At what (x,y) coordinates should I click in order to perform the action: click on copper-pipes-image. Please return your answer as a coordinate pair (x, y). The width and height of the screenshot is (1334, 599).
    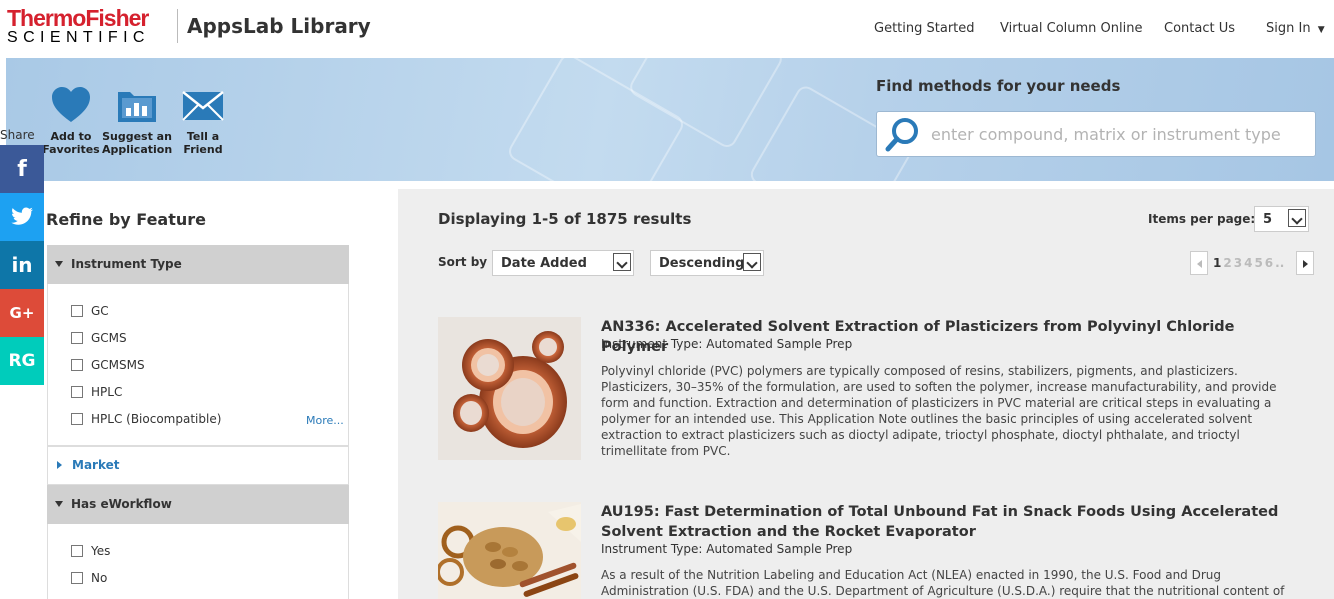
    Looking at the image, I should click on (509, 388).